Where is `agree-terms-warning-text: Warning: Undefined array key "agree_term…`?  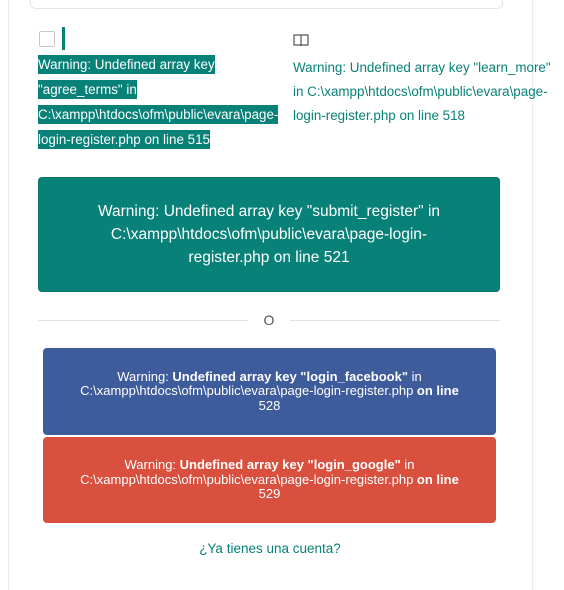
agree-terms-warning-text: Warning: Undefined array key "agree_term… is located at coordinates (158, 102).